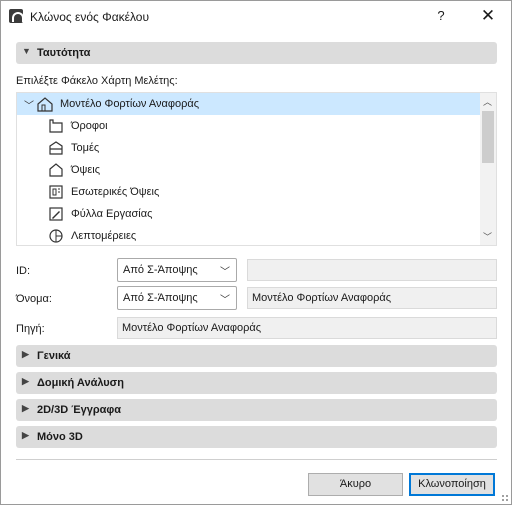 The height and width of the screenshot is (505, 512). I want to click on source-label: Πηγή:, so click(30, 329).